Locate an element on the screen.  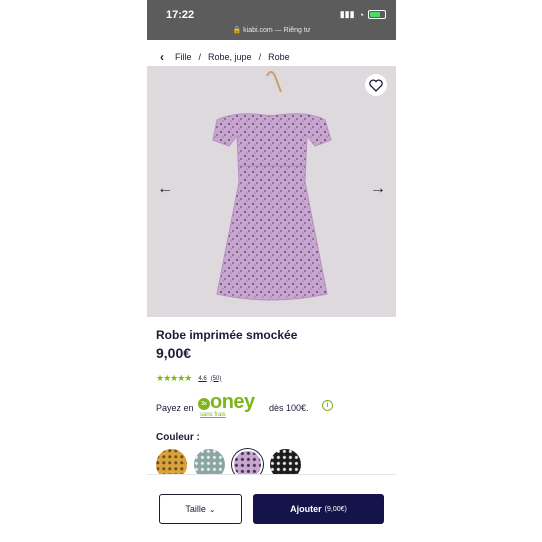
previous-arrow-icon: ← is located at coordinates (165, 189).